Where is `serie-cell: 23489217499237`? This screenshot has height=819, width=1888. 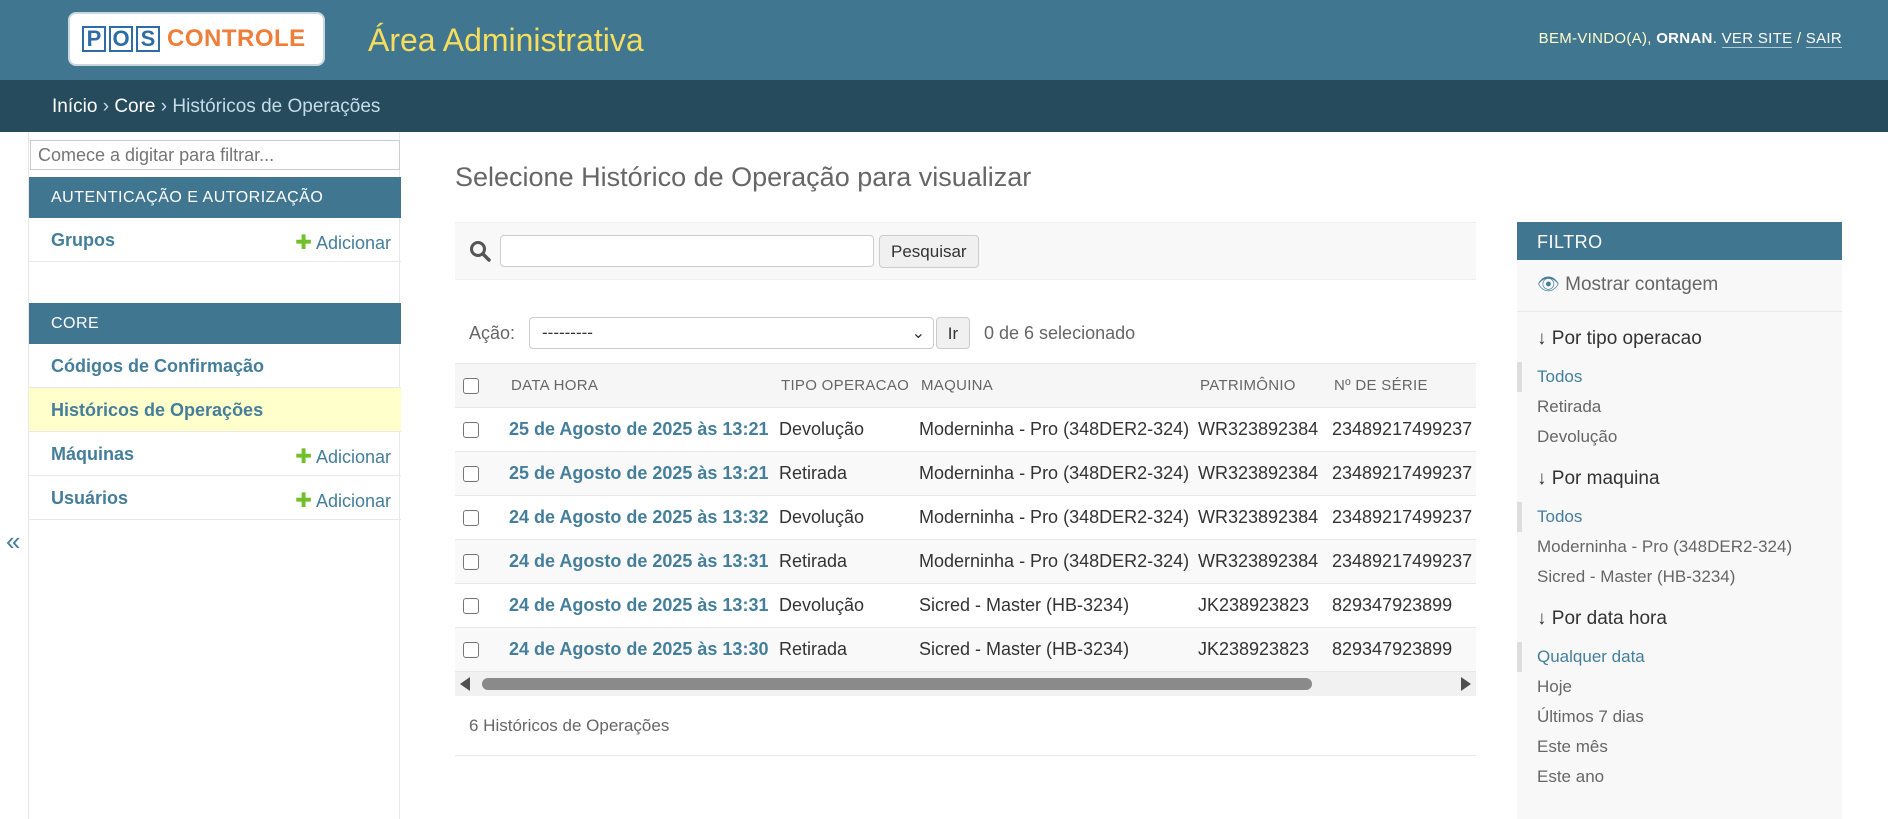
serie-cell: 23489217499237 is located at coordinates (1401, 517).